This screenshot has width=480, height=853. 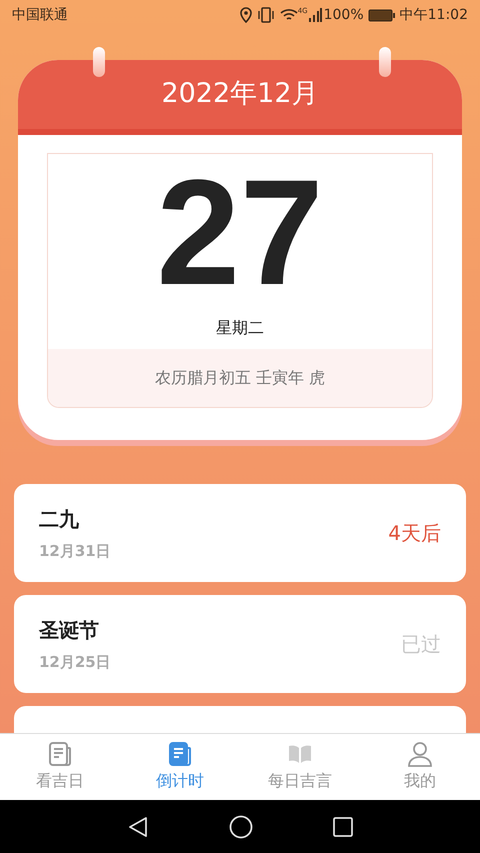 What do you see at coordinates (59, 519) in the screenshot?
I see `event-title: 二九` at bounding box center [59, 519].